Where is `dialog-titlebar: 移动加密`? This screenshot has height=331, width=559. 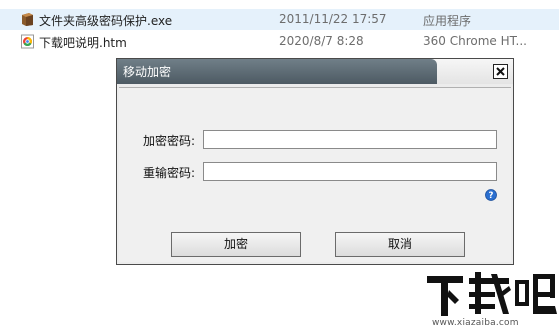
dialog-titlebar: 移动加密 is located at coordinates (315, 71).